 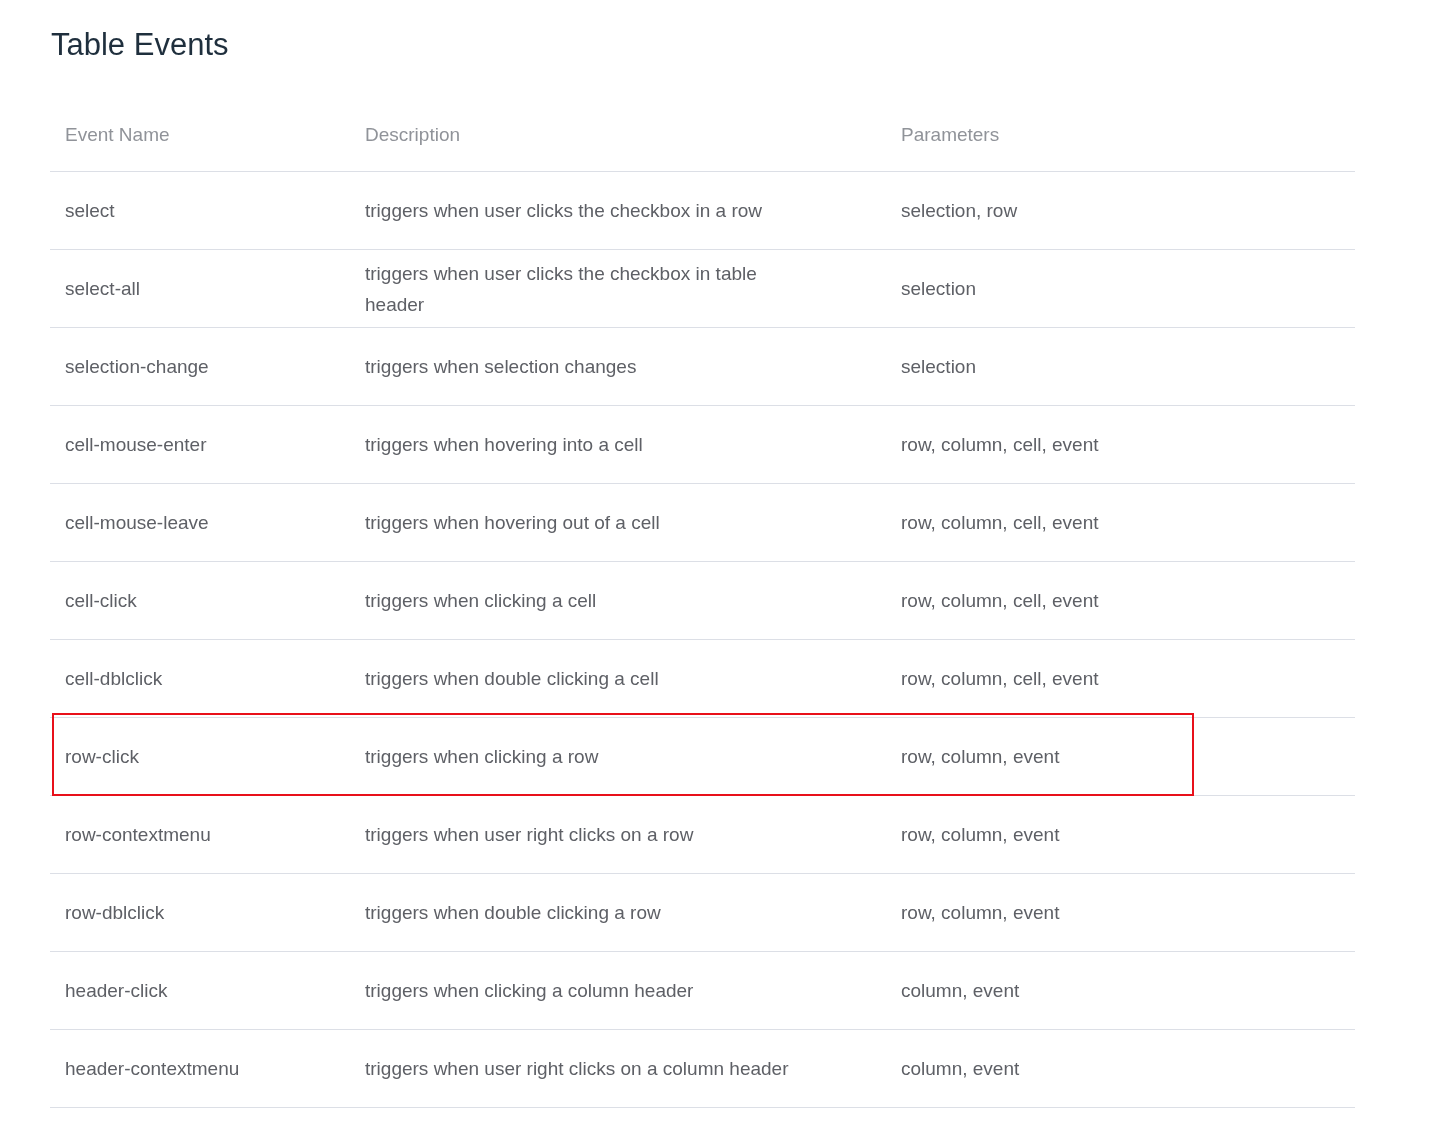 What do you see at coordinates (482, 757) in the screenshot?
I see `table-cell-text: triggers when clicking a row` at bounding box center [482, 757].